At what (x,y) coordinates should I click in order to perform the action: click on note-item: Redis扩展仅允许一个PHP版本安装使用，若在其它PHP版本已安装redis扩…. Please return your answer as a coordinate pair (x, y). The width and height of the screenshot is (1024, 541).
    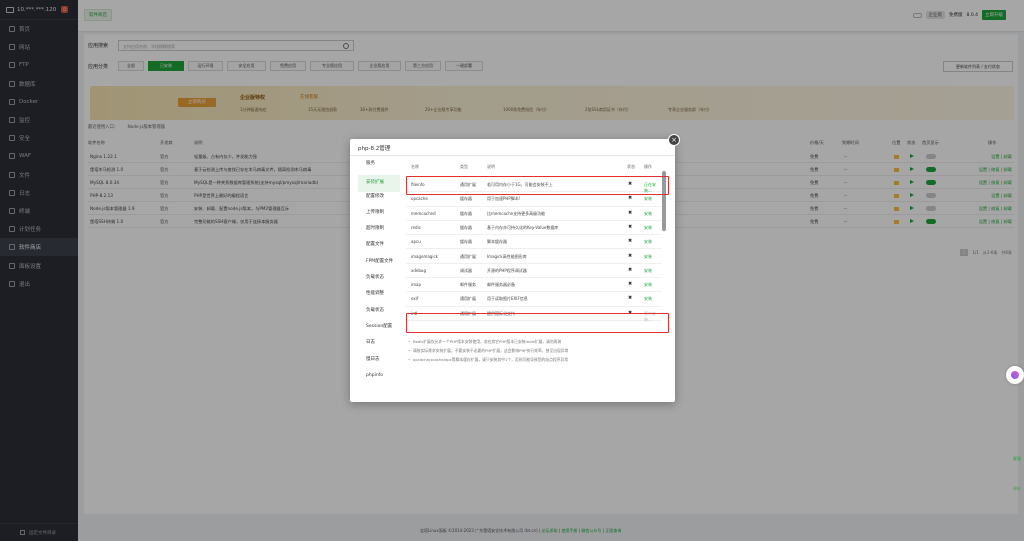
    Looking at the image, I should click on (538, 342).